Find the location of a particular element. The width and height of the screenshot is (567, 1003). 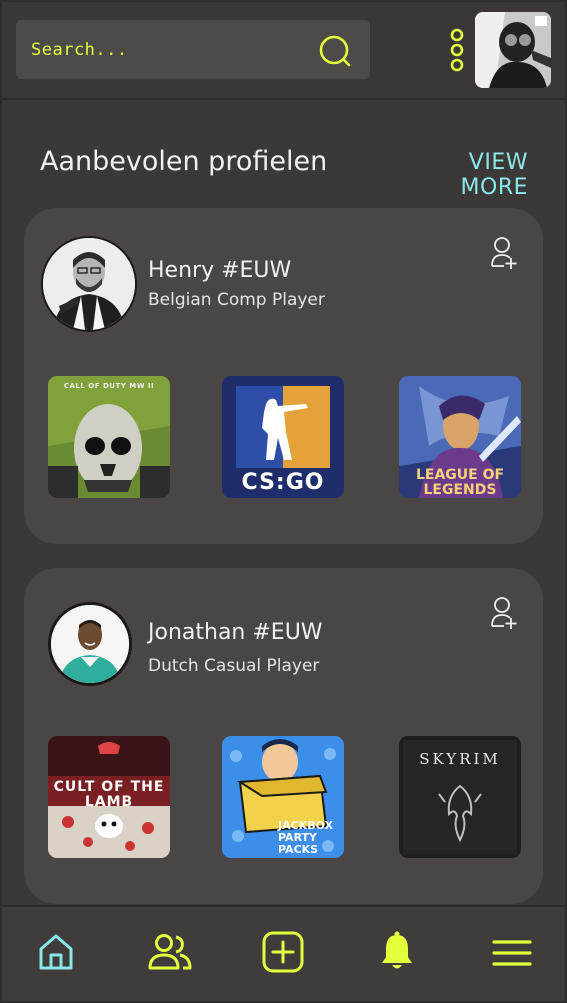

view-more-link: VIEW MORE is located at coordinates (462, 175).